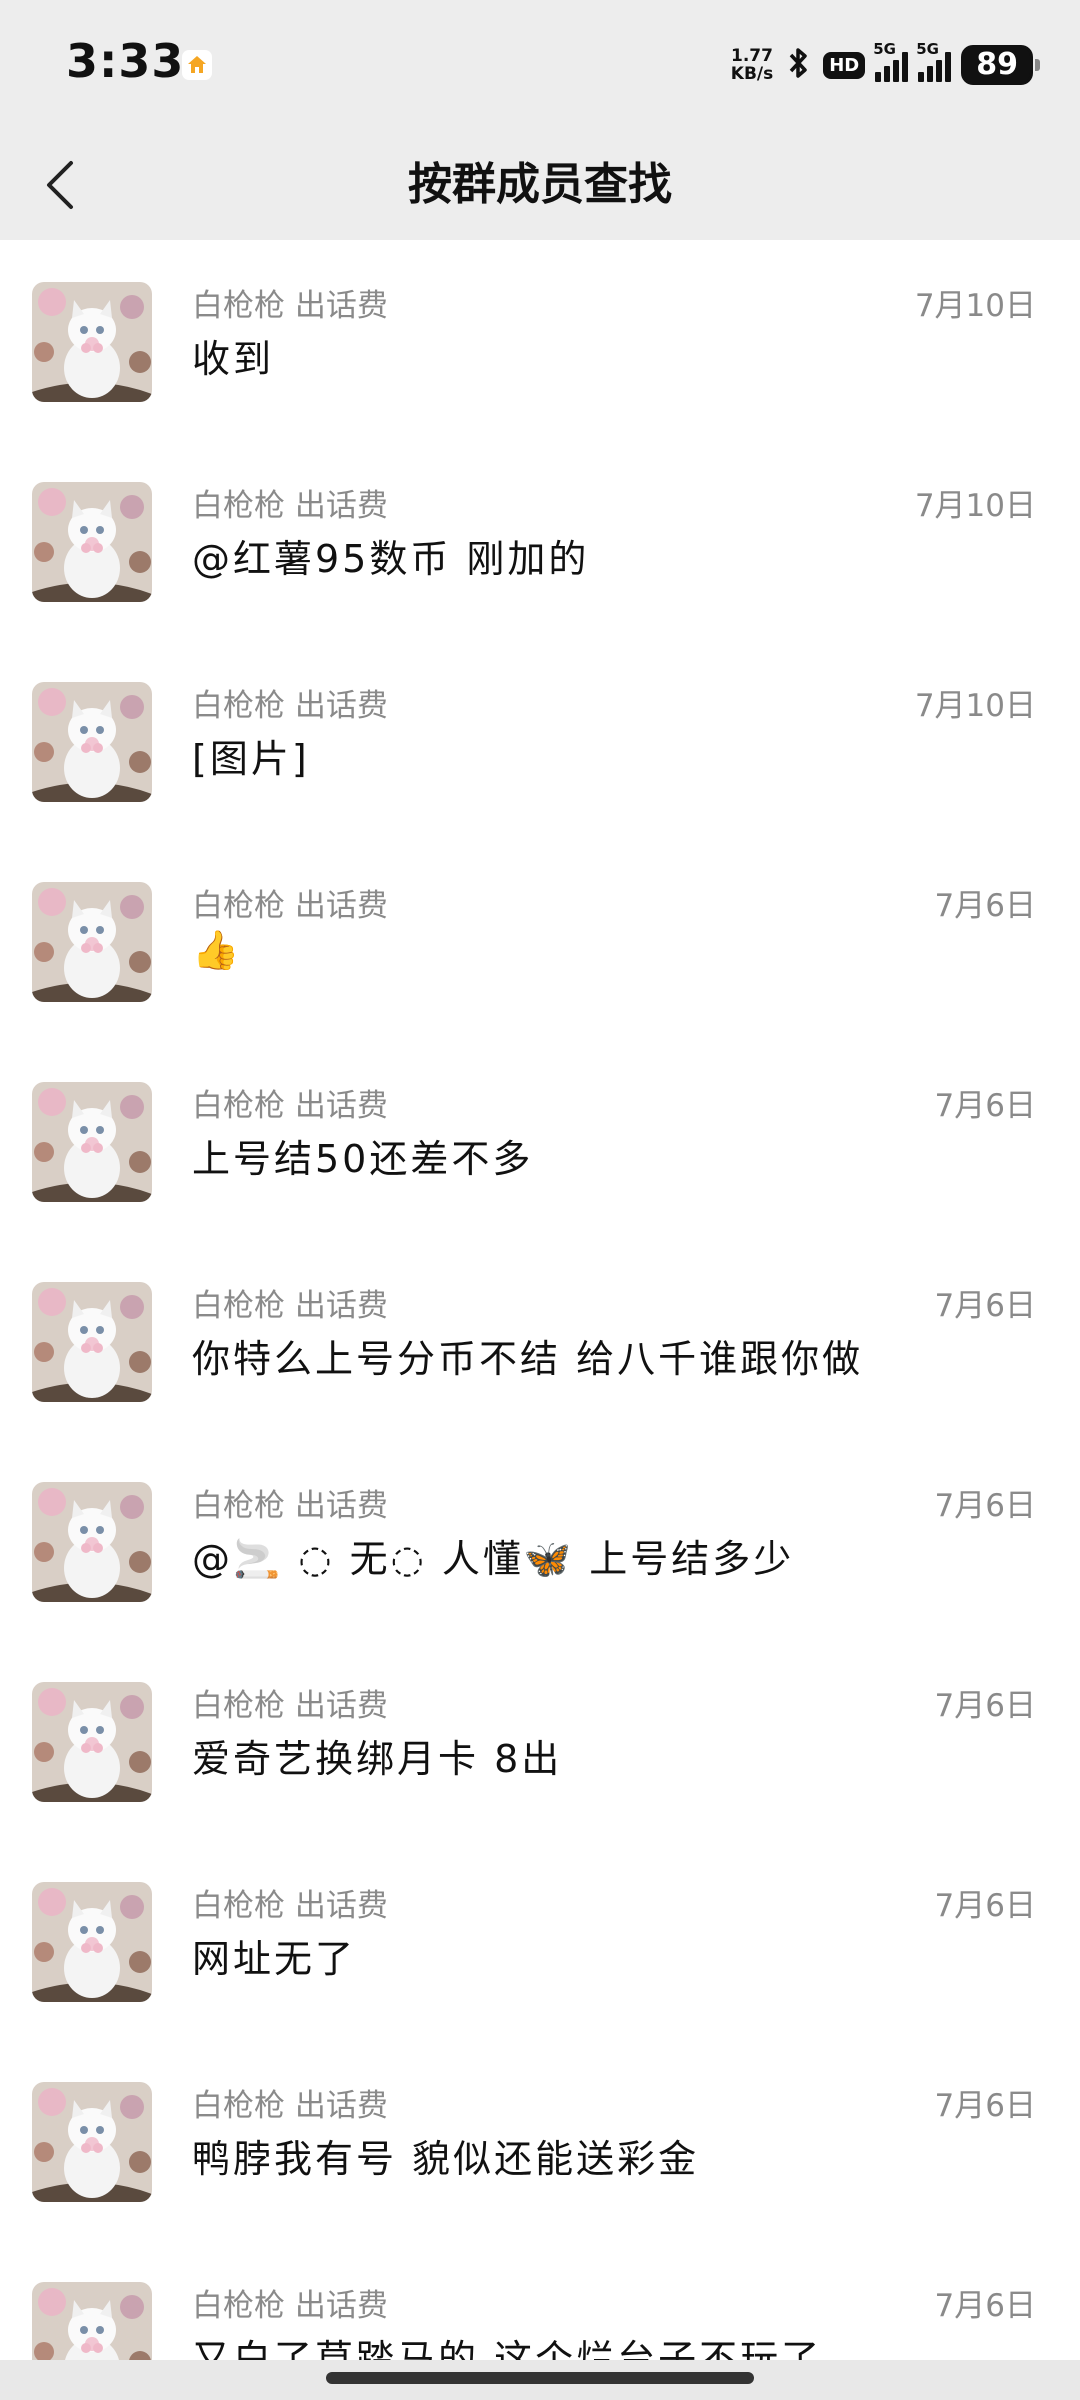 This screenshot has height=2400, width=1080. What do you see at coordinates (540, 940) in the screenshot?
I see `message-row: 白枪枪 出话费 7月6日 👍` at bounding box center [540, 940].